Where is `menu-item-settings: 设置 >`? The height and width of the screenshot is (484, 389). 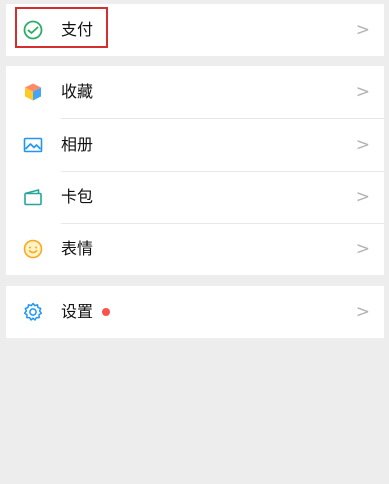 menu-item-settings: 设置 > is located at coordinates (195, 312).